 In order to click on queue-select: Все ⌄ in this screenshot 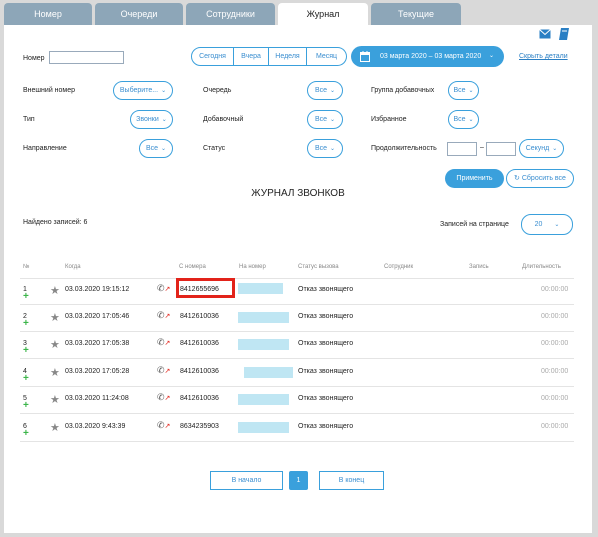, I will do `click(325, 90)`.